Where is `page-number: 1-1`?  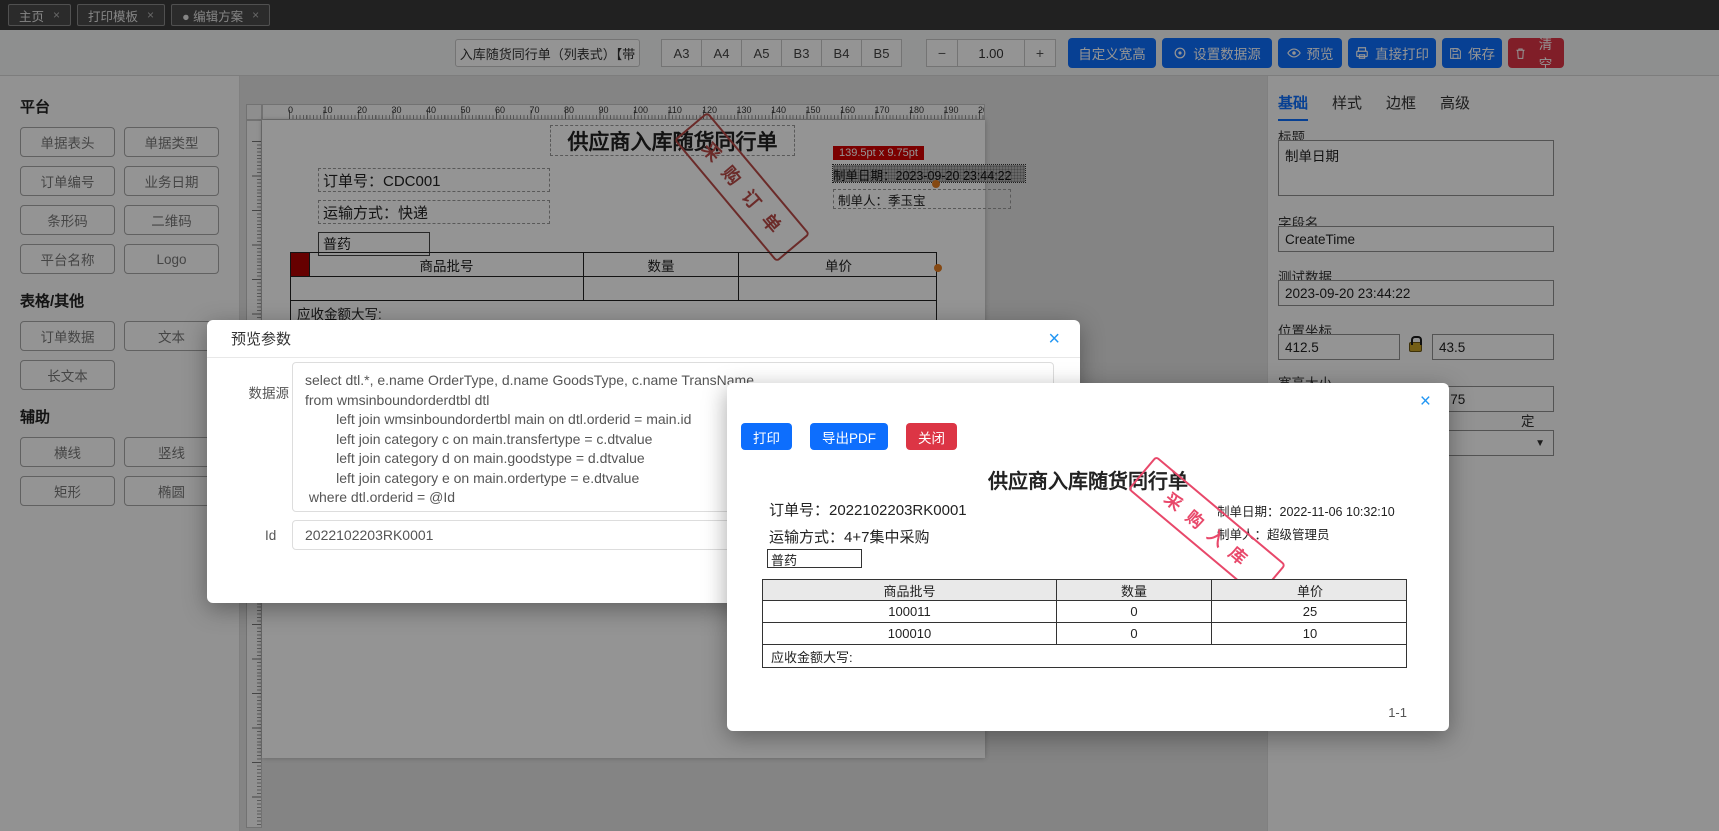
page-number: 1-1 is located at coordinates (1397, 712).